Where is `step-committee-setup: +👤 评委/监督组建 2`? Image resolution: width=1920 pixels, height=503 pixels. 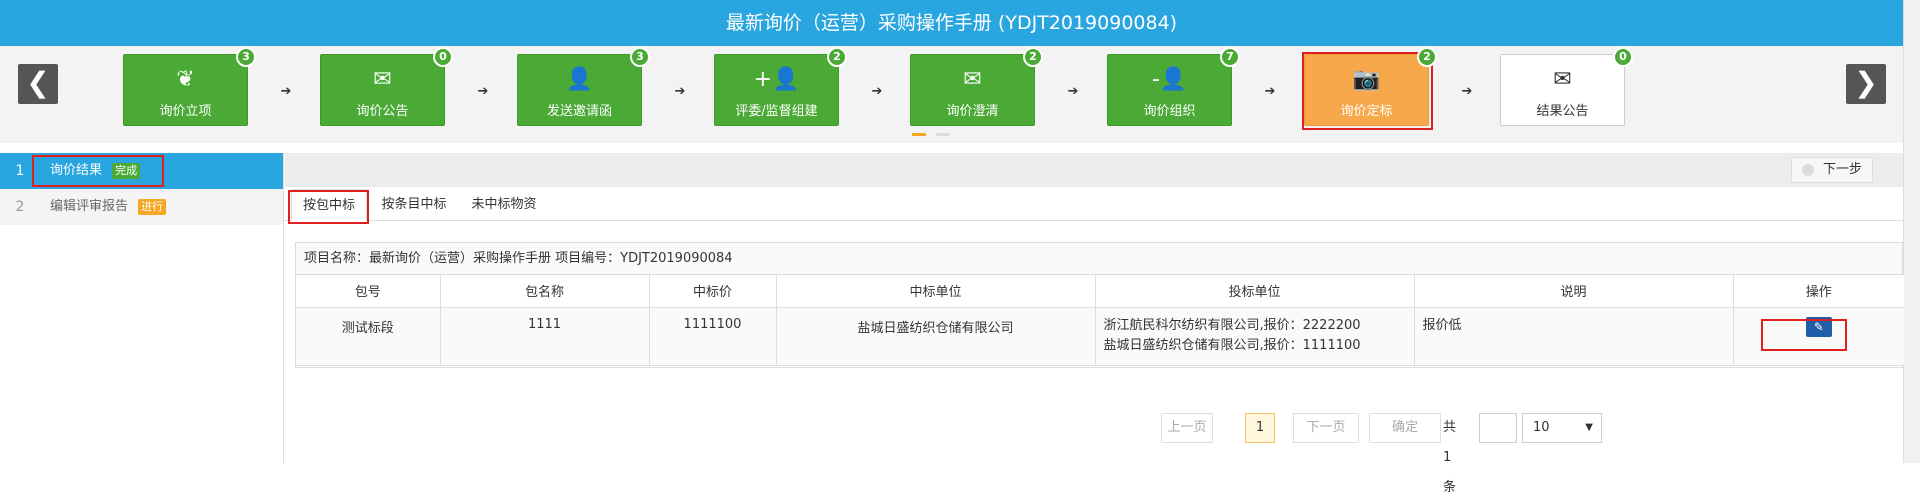 step-committee-setup: +👤 评委/监督组建 2 is located at coordinates (780, 86).